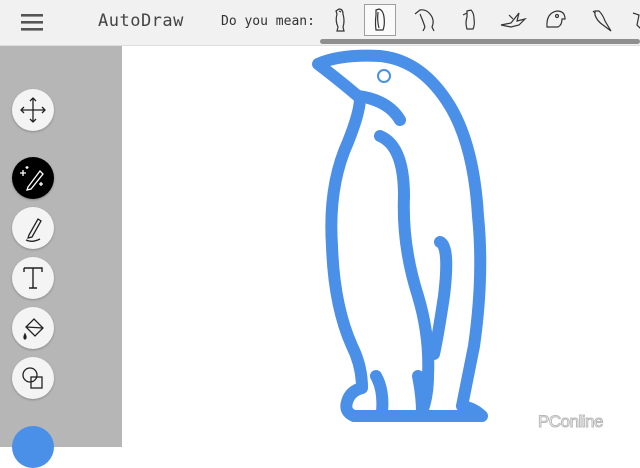 Image resolution: width=640 pixels, height=468 pixels. I want to click on move-tool-button, so click(33, 110).